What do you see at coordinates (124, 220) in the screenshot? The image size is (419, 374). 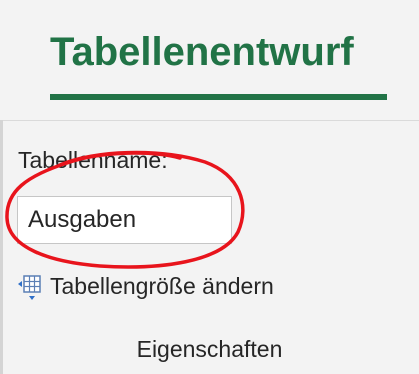 I see `table-name-input` at bounding box center [124, 220].